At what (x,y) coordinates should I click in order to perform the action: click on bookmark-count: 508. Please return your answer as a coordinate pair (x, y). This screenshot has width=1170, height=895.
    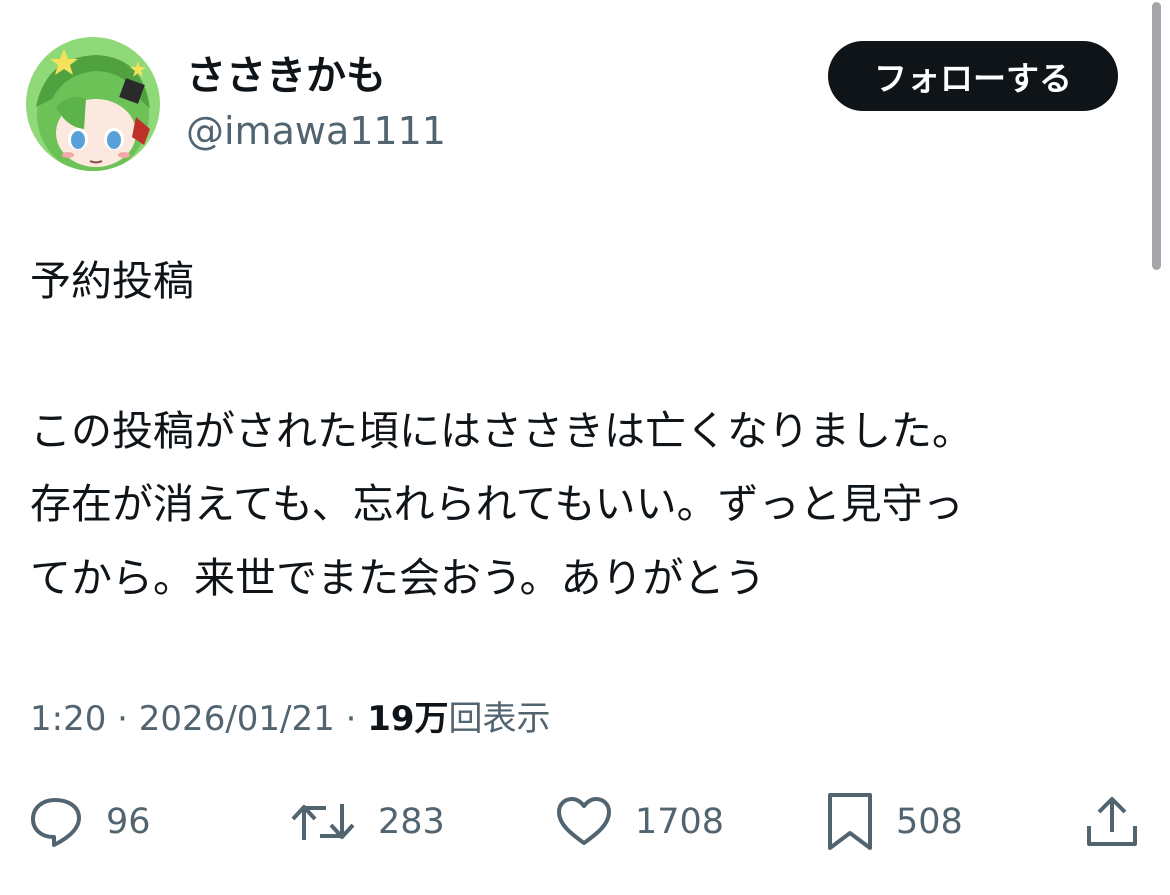
    Looking at the image, I should click on (929, 822).